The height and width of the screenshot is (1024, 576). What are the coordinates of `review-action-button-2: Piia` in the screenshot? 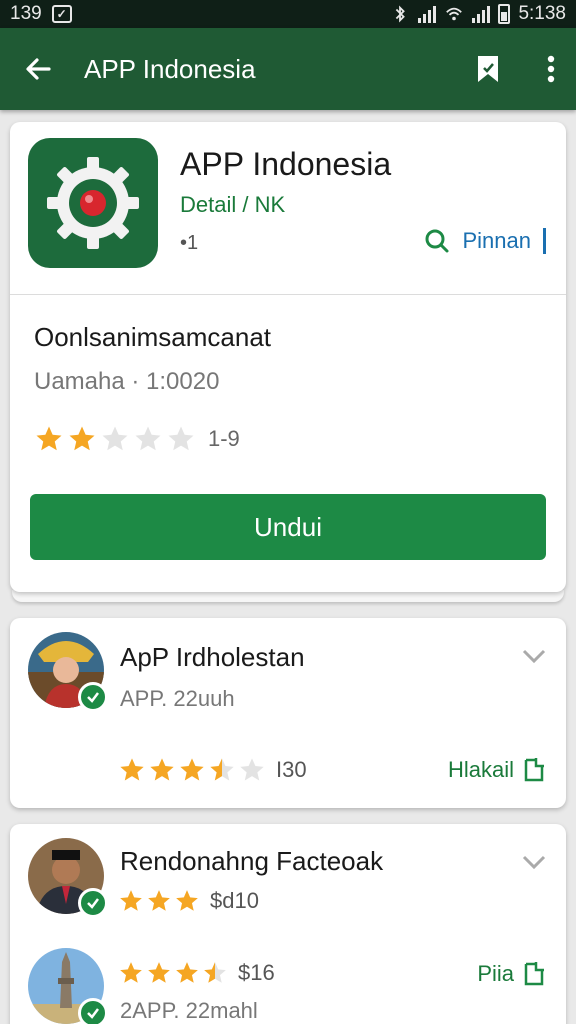 It's located at (512, 974).